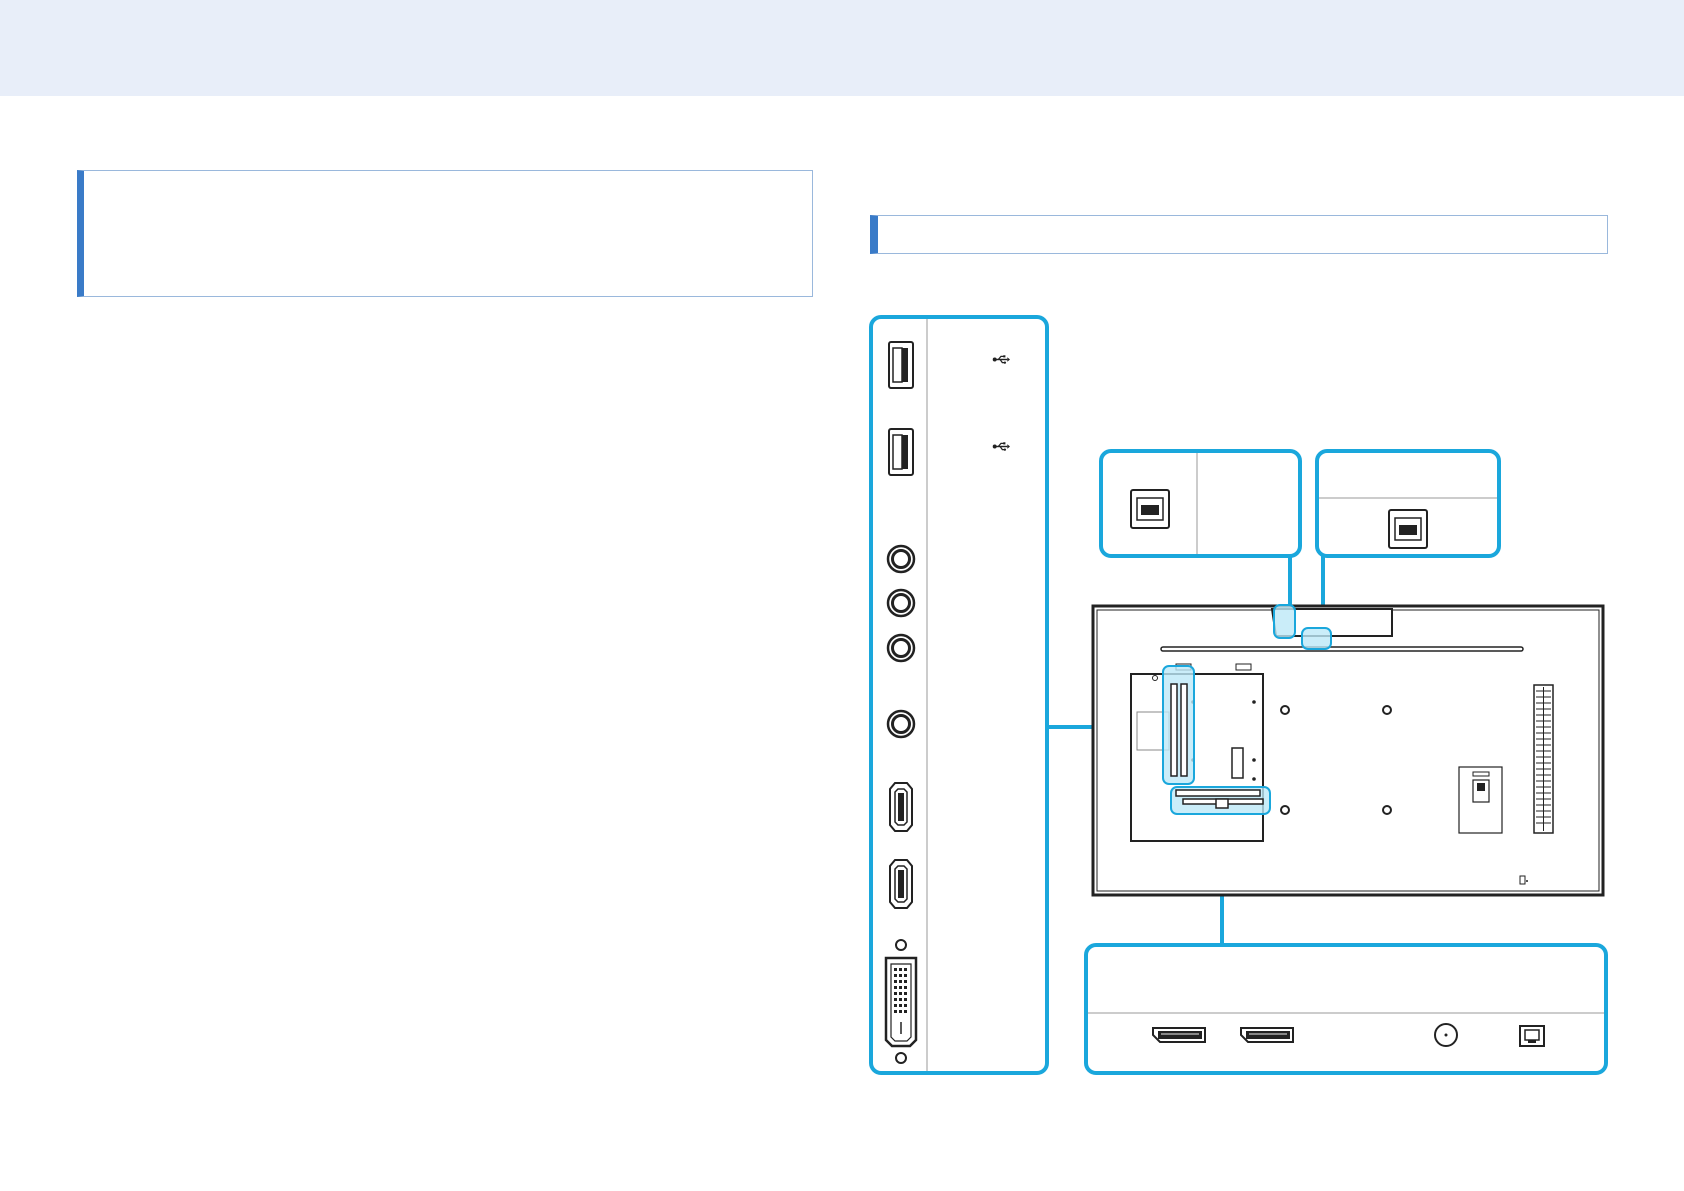  Describe the element at coordinates (901, 1001) in the screenshot. I see `dvi-port` at that location.